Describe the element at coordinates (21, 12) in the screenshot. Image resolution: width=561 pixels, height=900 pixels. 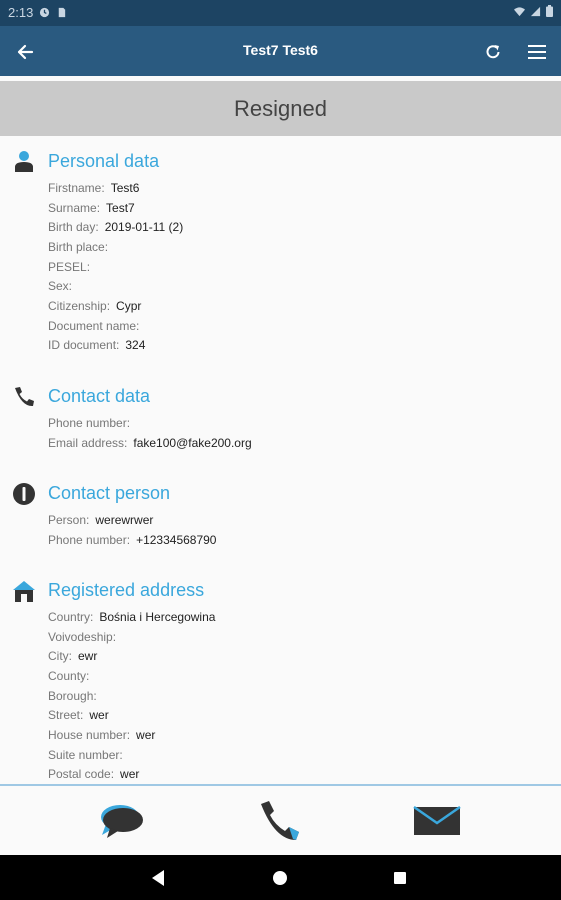
I see `status-time: 2:13` at that location.